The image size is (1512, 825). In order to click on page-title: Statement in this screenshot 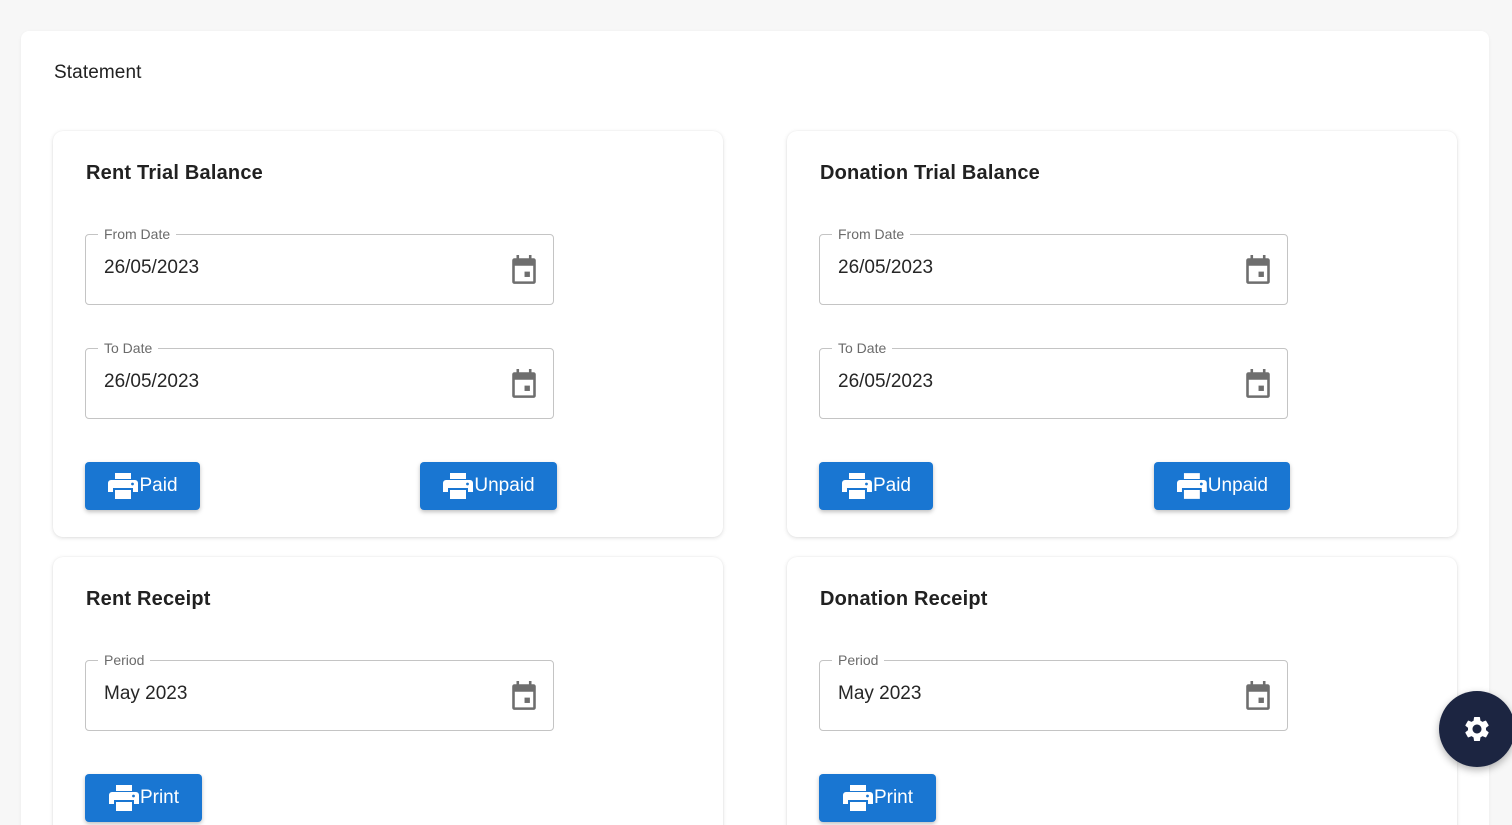, I will do `click(98, 72)`.